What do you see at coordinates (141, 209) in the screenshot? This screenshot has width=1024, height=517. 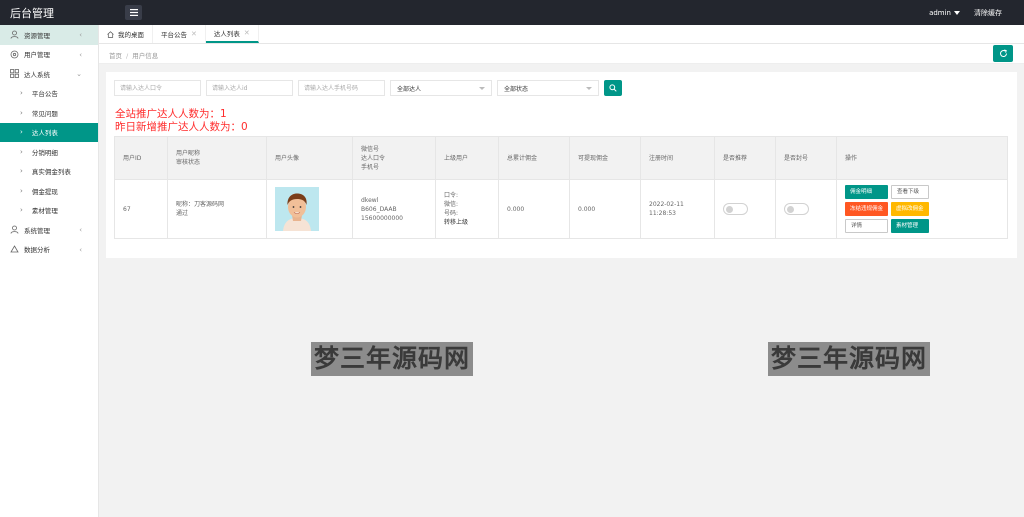 I see `cell-id: 67` at bounding box center [141, 209].